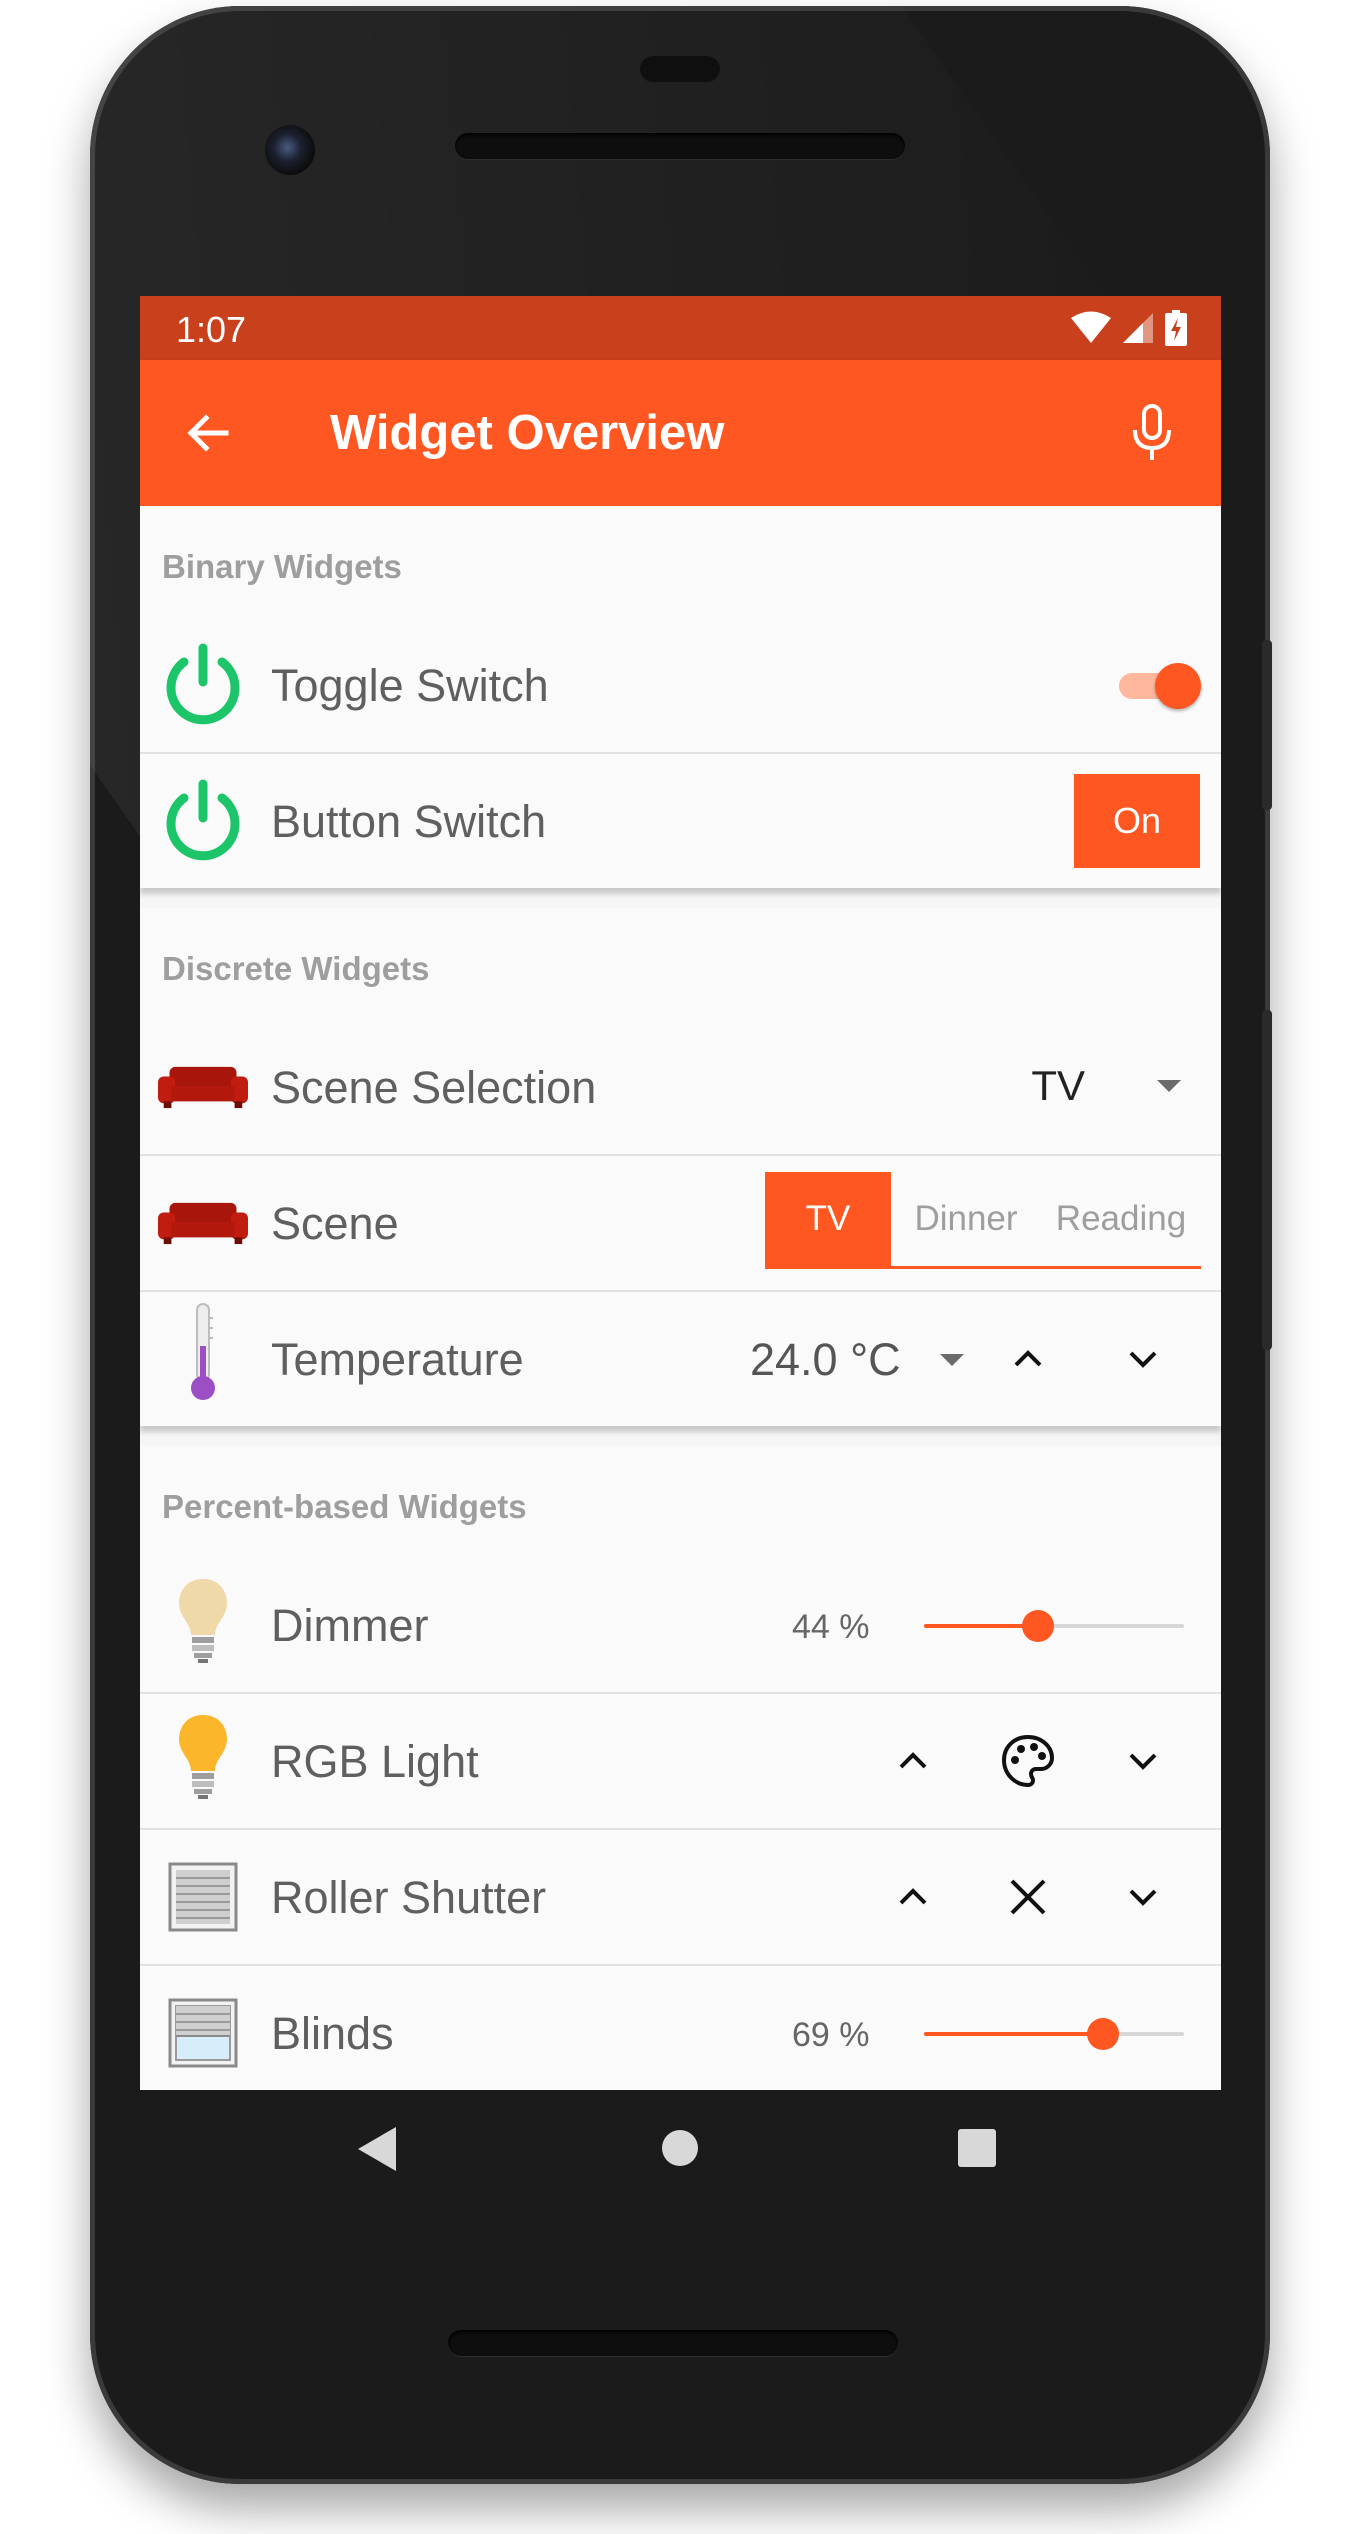 The width and height of the screenshot is (1370, 2534). I want to click on roller-shutter-icon, so click(203, 1897).